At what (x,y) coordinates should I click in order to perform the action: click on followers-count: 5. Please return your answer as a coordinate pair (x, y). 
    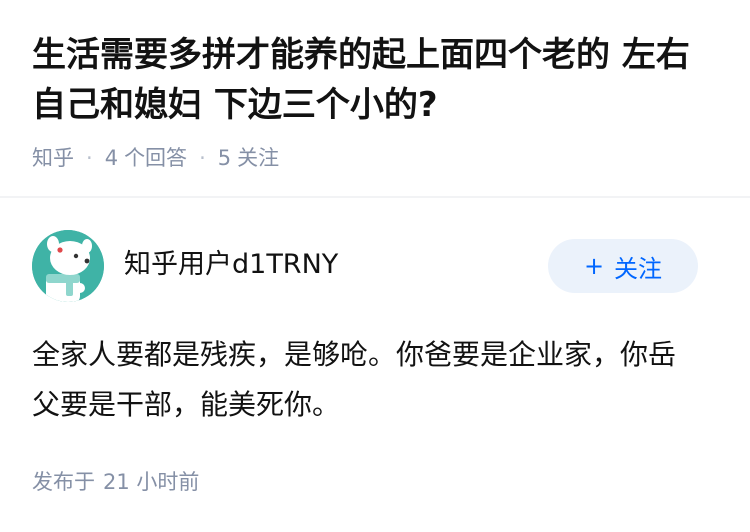
    Looking at the image, I should click on (224, 158).